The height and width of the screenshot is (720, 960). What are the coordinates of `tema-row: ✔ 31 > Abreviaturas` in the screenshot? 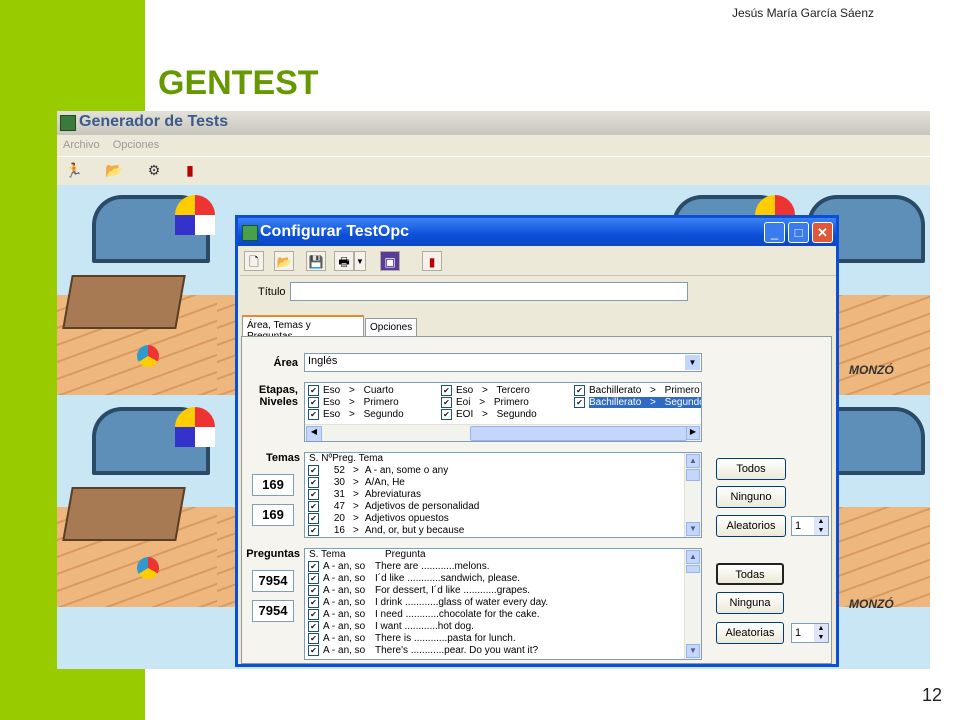 It's located at (503, 495).